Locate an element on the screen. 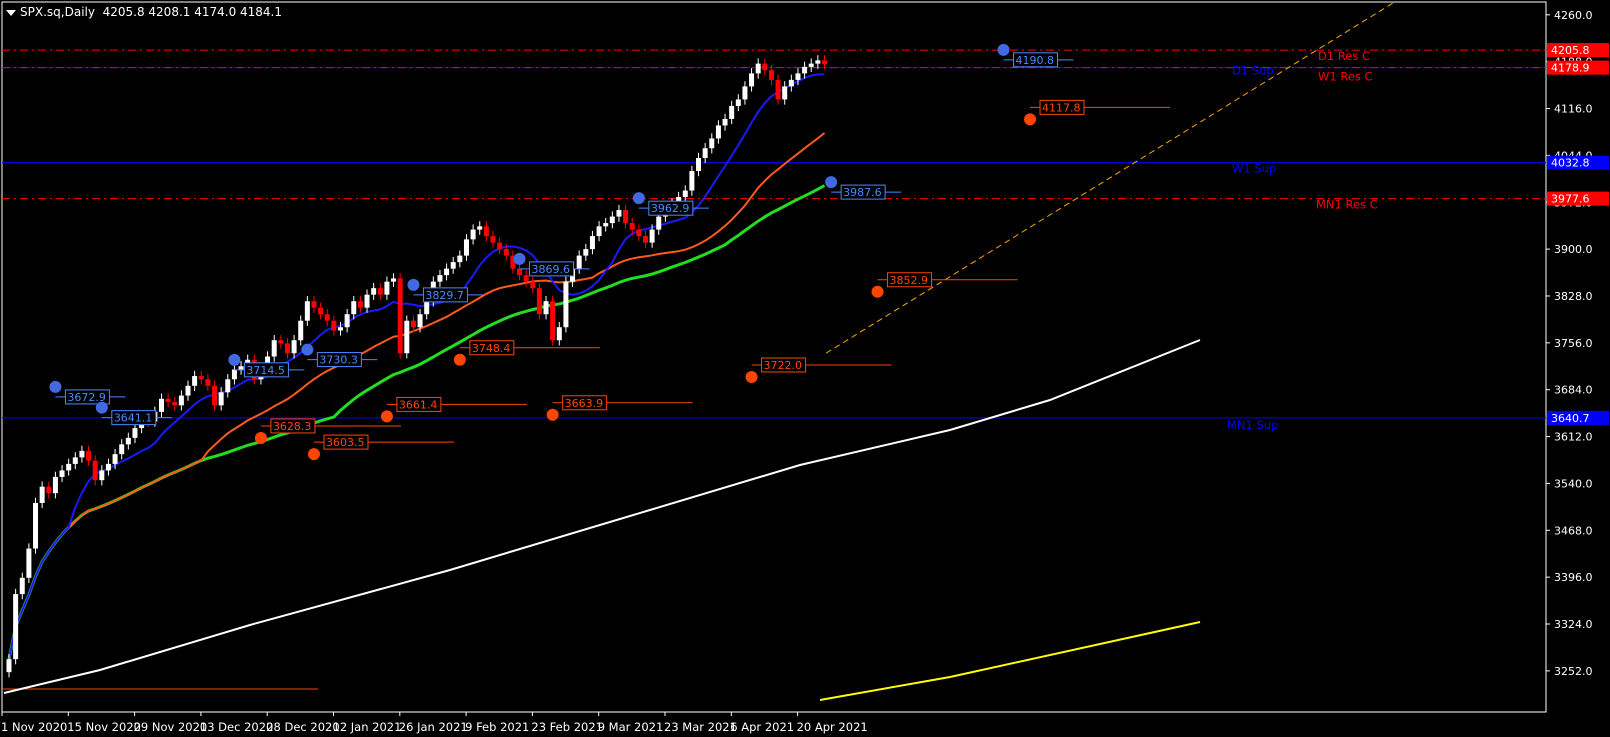 This screenshot has height=737, width=1610. date-tick-label: 15 Nov 2020 is located at coordinates (104, 727).